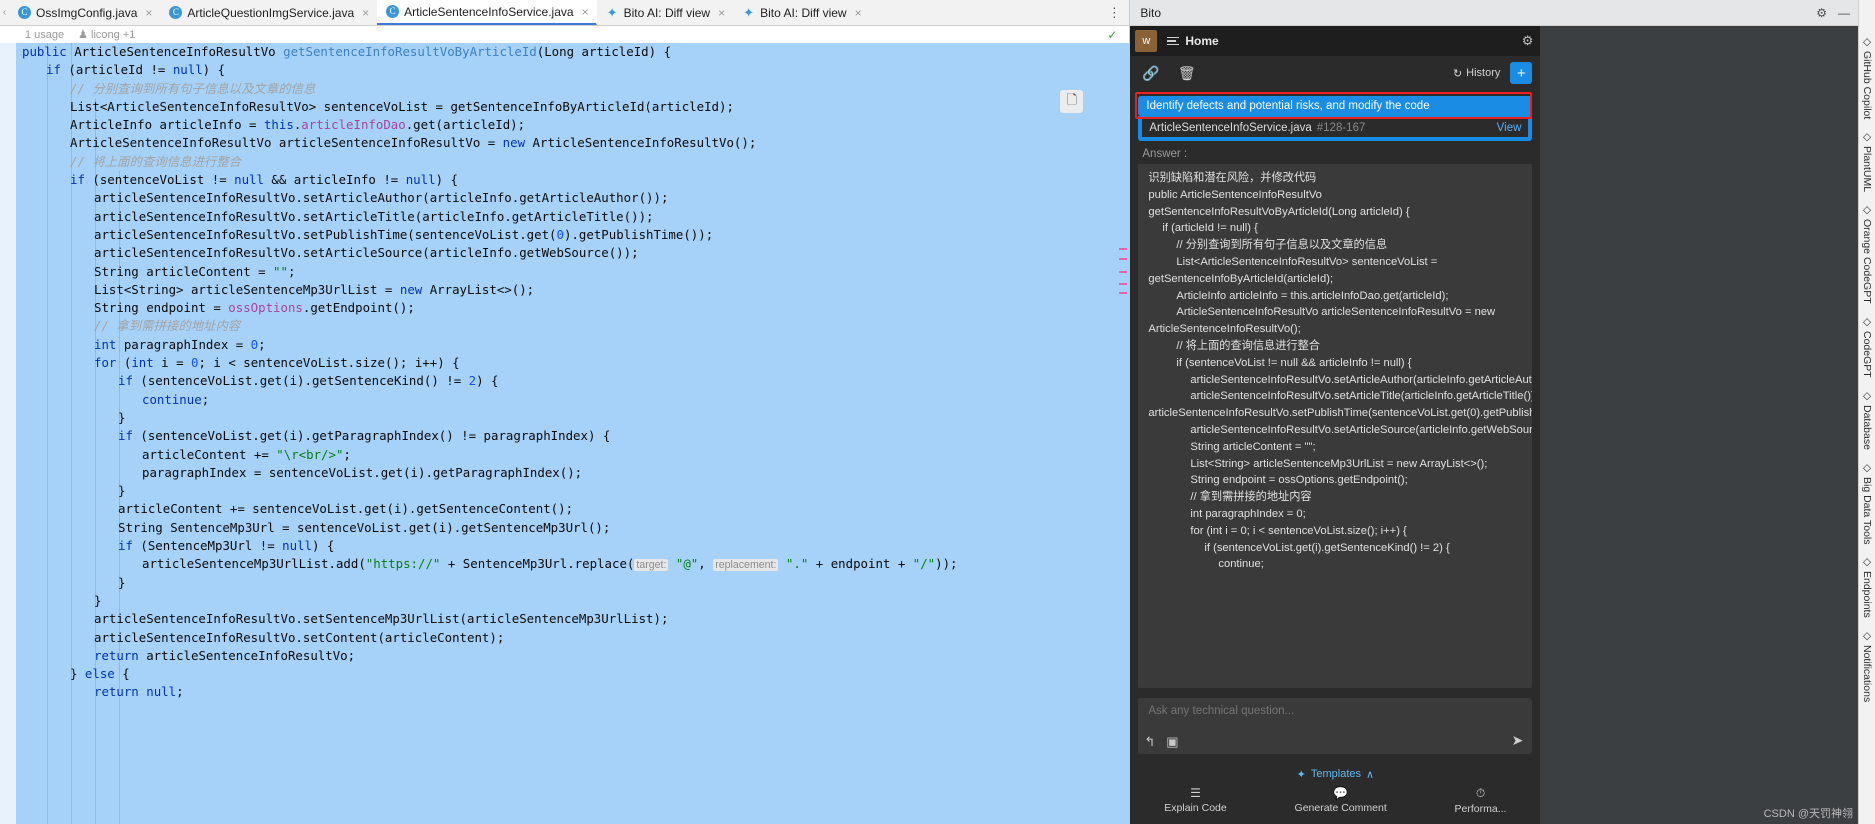 The height and width of the screenshot is (824, 1875). What do you see at coordinates (1335, 41) in the screenshot?
I see `bito-header: w Home ⚙` at bounding box center [1335, 41].